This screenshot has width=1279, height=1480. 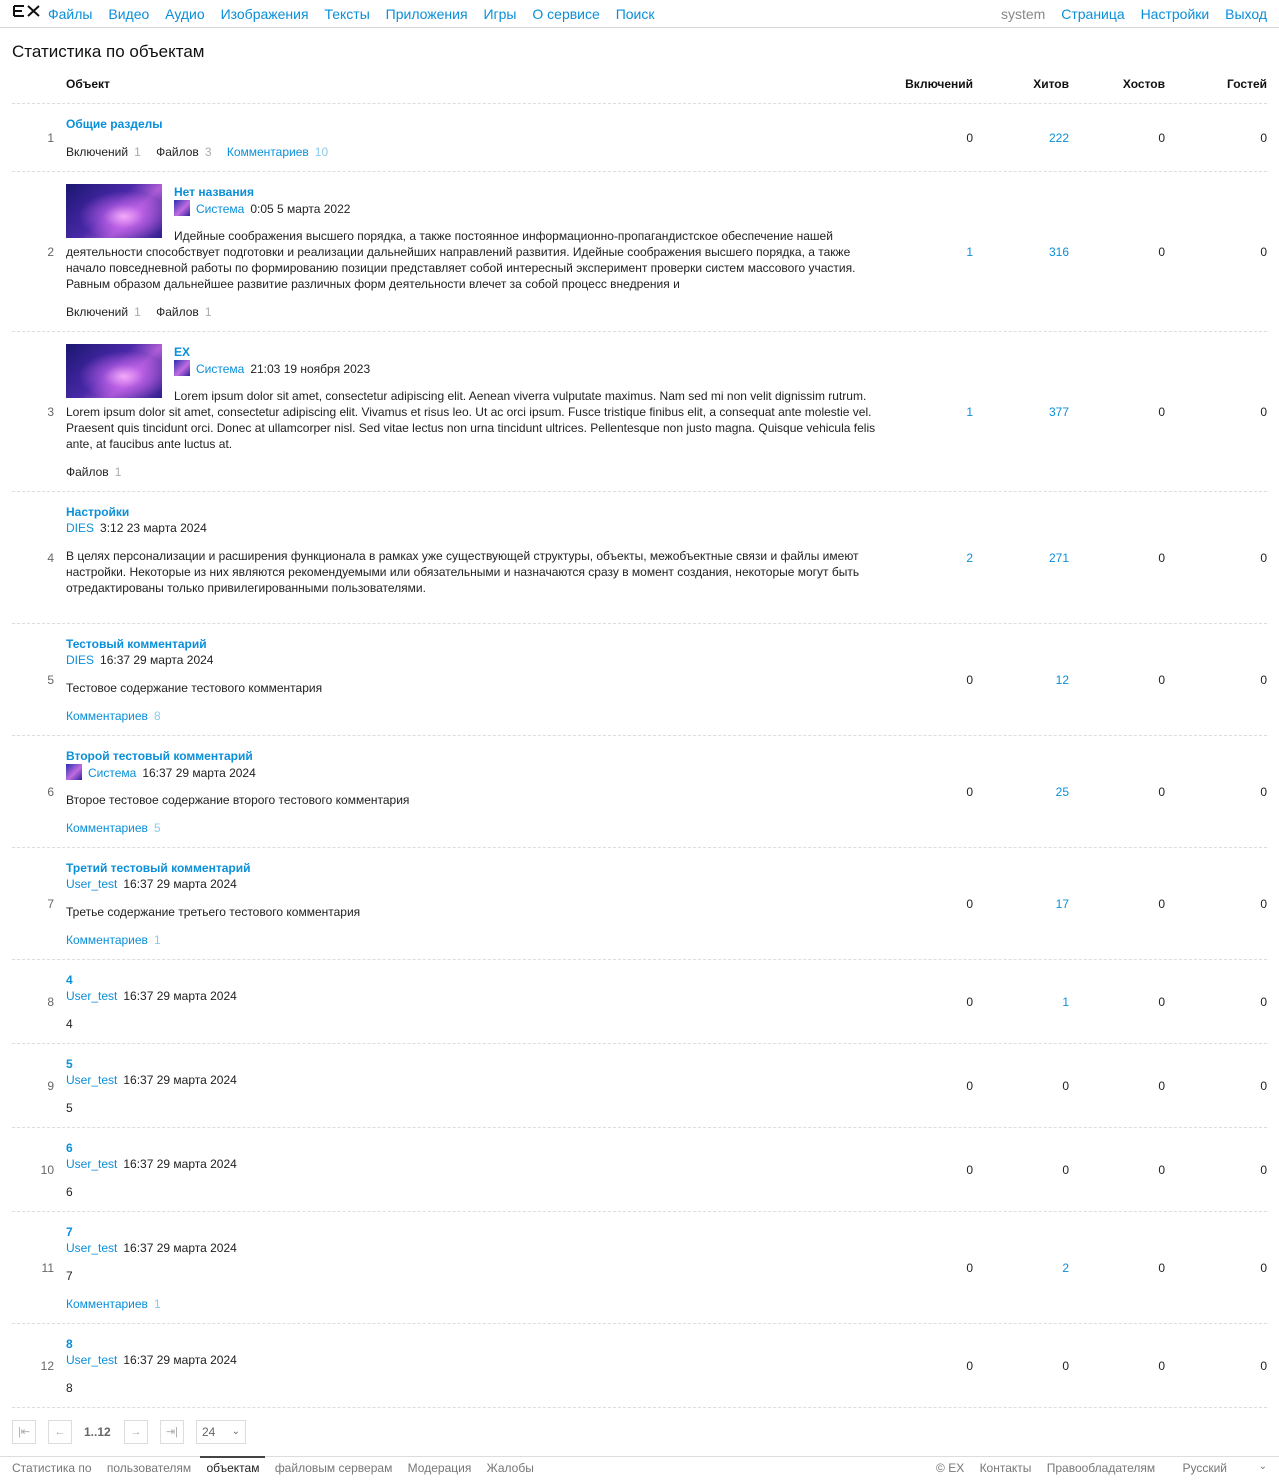 What do you see at coordinates (472, 208) in the screenshot?
I see `object-meta: Система 0:05 5 марта 2022` at bounding box center [472, 208].